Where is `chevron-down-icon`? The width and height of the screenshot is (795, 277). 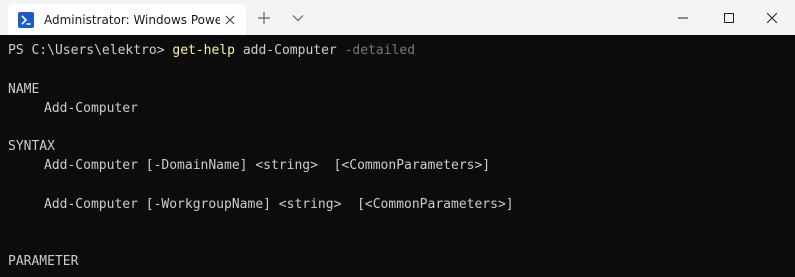
chevron-down-icon is located at coordinates (298, 18).